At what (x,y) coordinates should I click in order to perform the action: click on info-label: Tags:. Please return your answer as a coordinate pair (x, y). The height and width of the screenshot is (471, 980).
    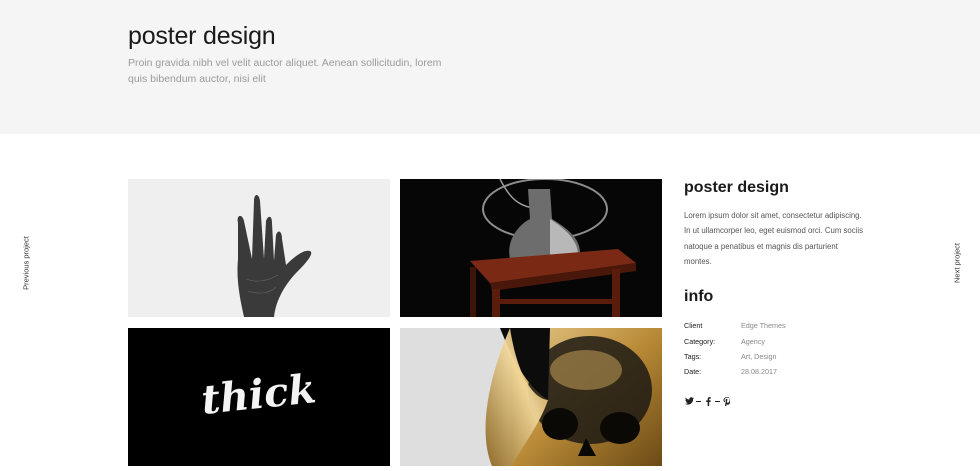
    Looking at the image, I should click on (693, 356).